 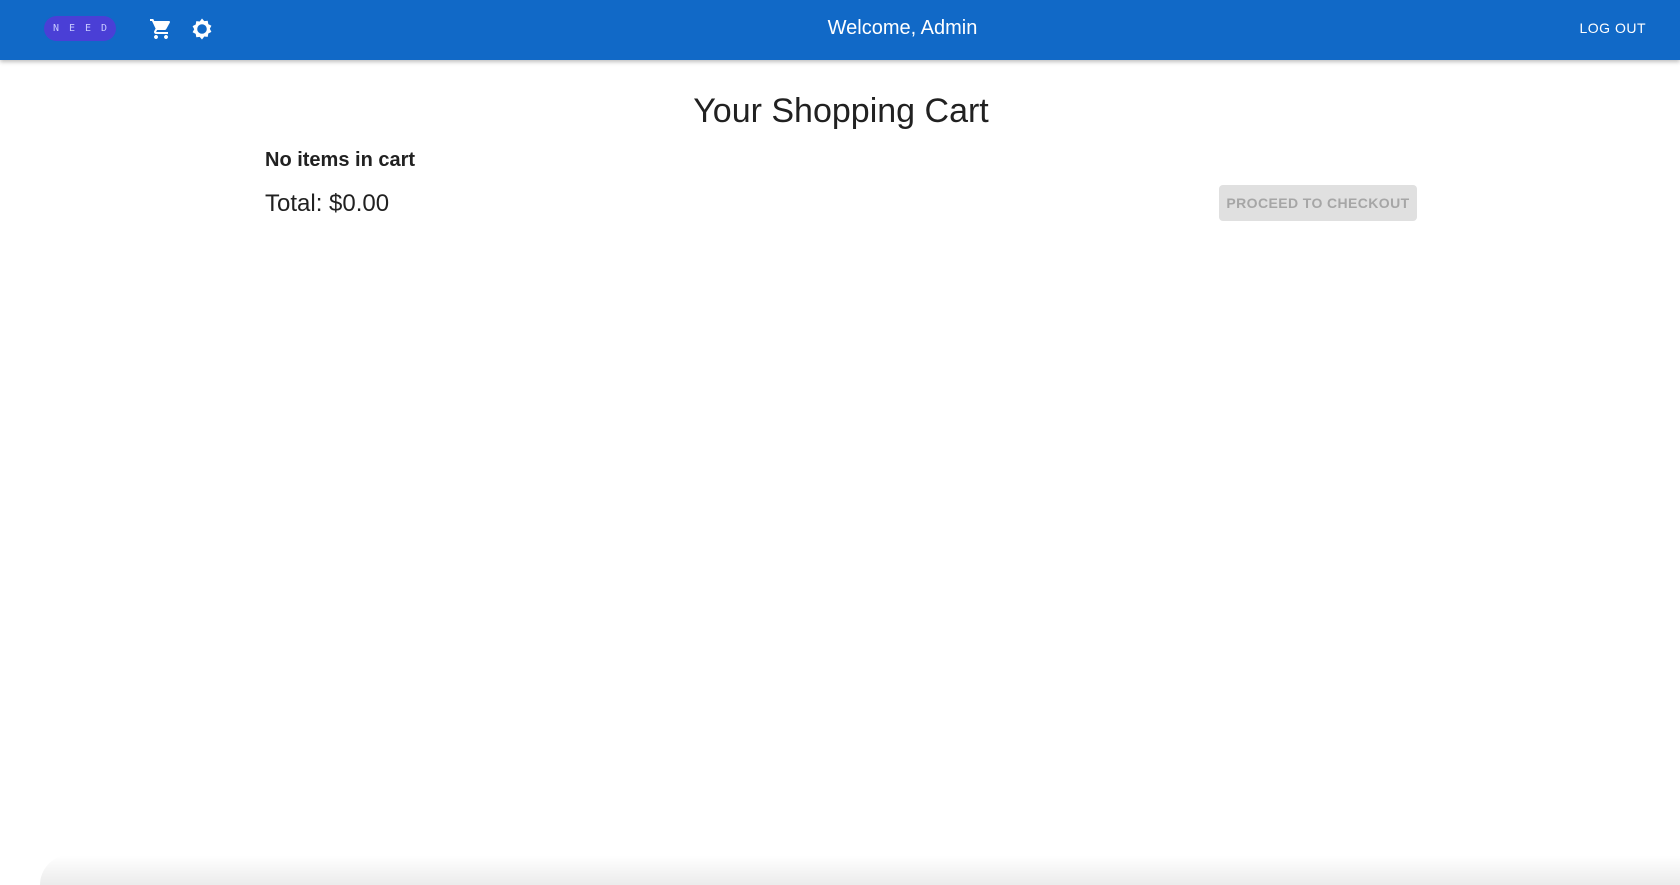 I want to click on settings-icon, so click(x=202, y=29).